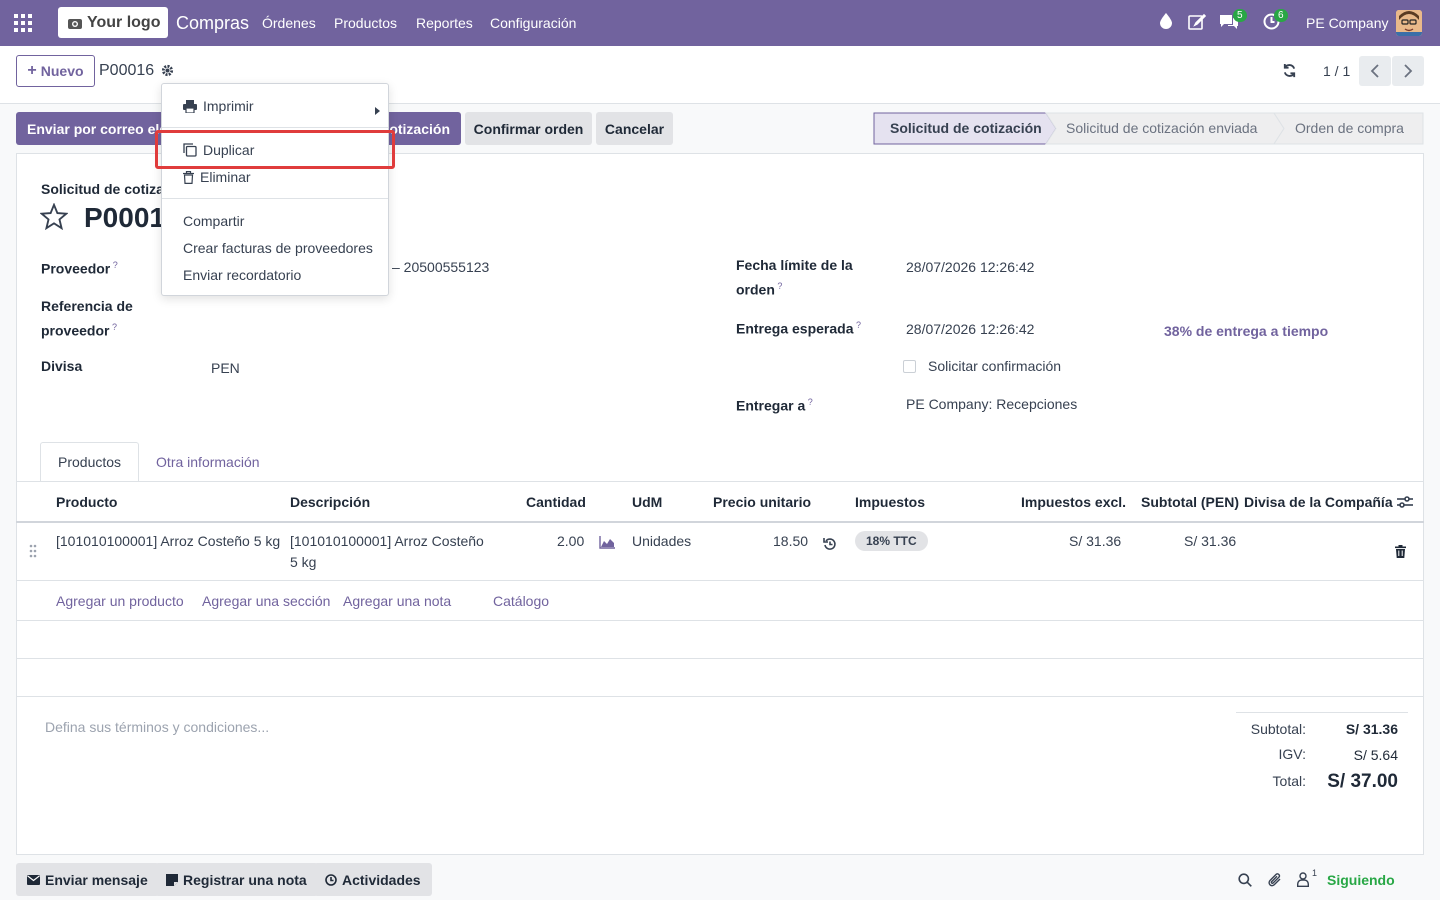 The width and height of the screenshot is (1440, 900). Describe the element at coordinates (521, 601) in the screenshot. I see `catalog-link: Catálogo` at that location.